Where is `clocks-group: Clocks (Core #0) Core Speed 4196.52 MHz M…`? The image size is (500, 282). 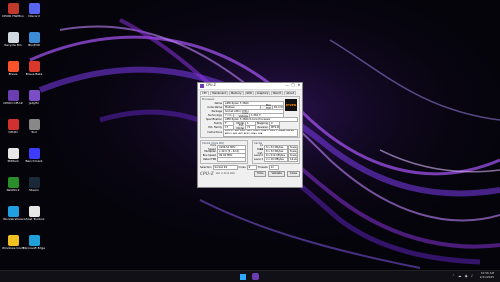
clocks-group: Clocks (Core #0) Core Speed 4196.52 MHz M… is located at coordinates (224, 152).